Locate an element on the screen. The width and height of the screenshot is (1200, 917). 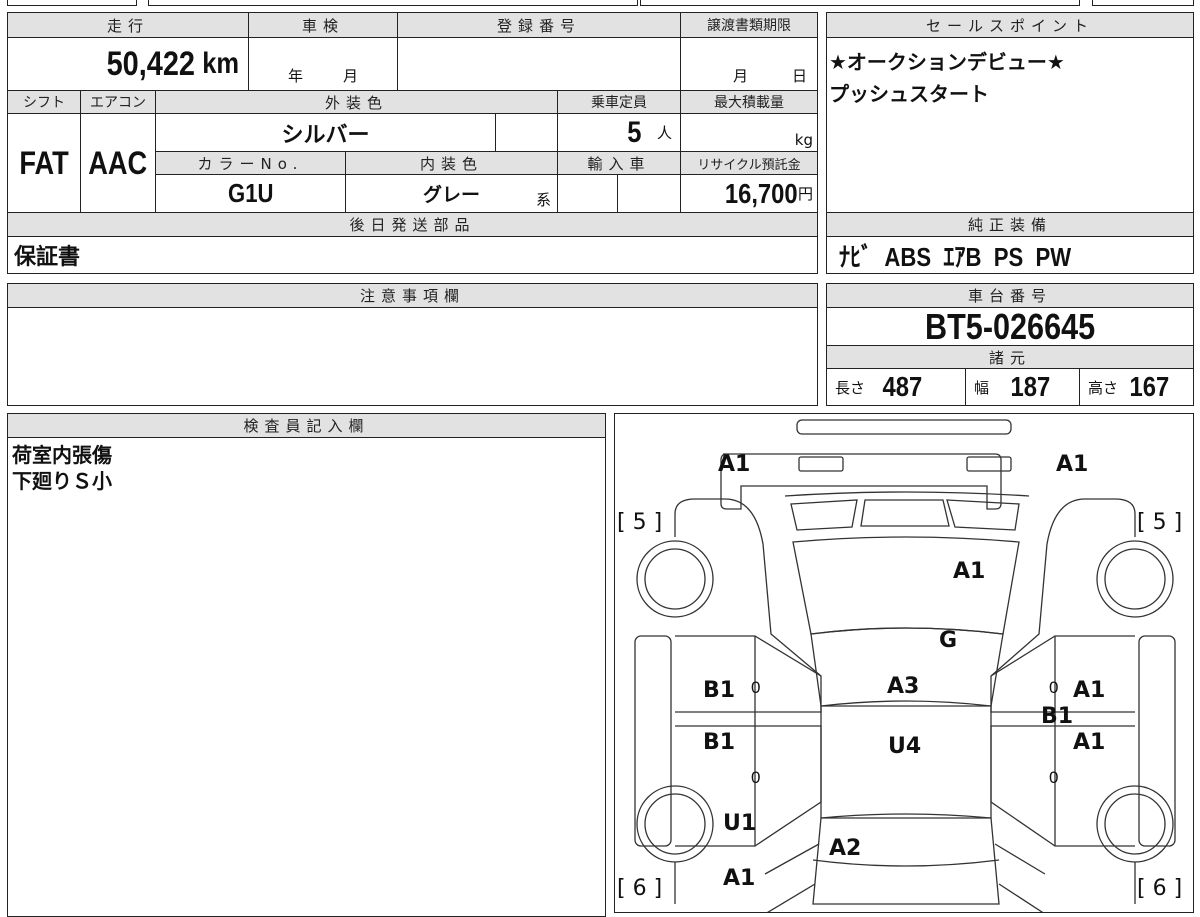
transfer-deadline-header: 譲渡書類期限 is located at coordinates (749, 25).